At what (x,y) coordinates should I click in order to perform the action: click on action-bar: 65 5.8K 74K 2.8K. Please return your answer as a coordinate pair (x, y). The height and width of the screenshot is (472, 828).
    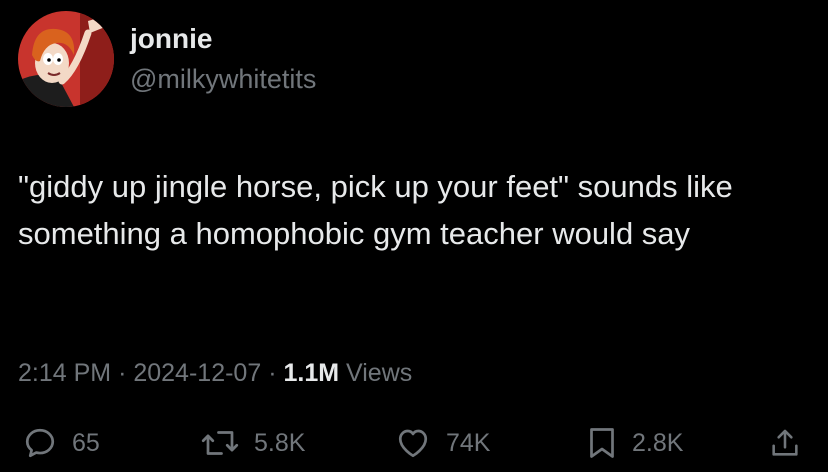
    Looking at the image, I should click on (414, 443).